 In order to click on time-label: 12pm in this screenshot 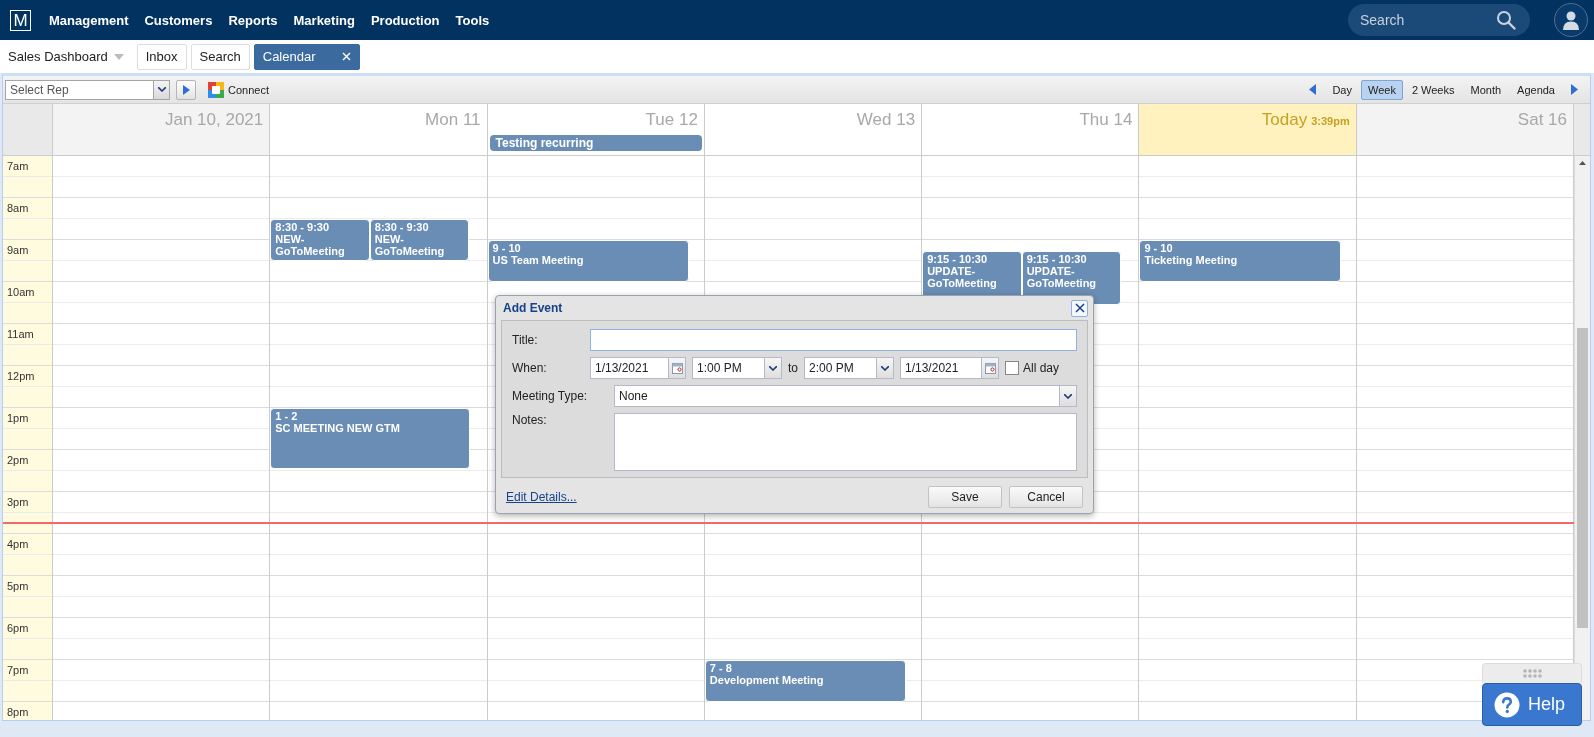, I will do `click(21, 376)`.